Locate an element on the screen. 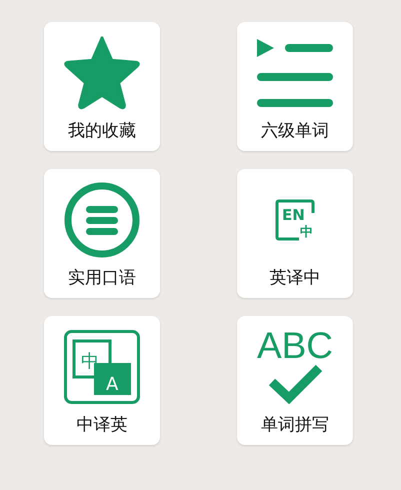  star-icon is located at coordinates (102, 73).